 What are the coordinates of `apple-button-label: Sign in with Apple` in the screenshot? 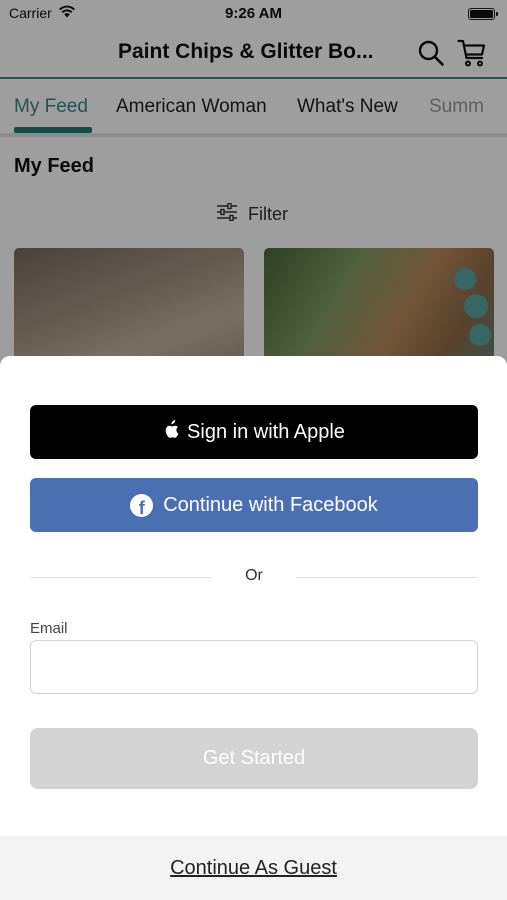 It's located at (266, 431).